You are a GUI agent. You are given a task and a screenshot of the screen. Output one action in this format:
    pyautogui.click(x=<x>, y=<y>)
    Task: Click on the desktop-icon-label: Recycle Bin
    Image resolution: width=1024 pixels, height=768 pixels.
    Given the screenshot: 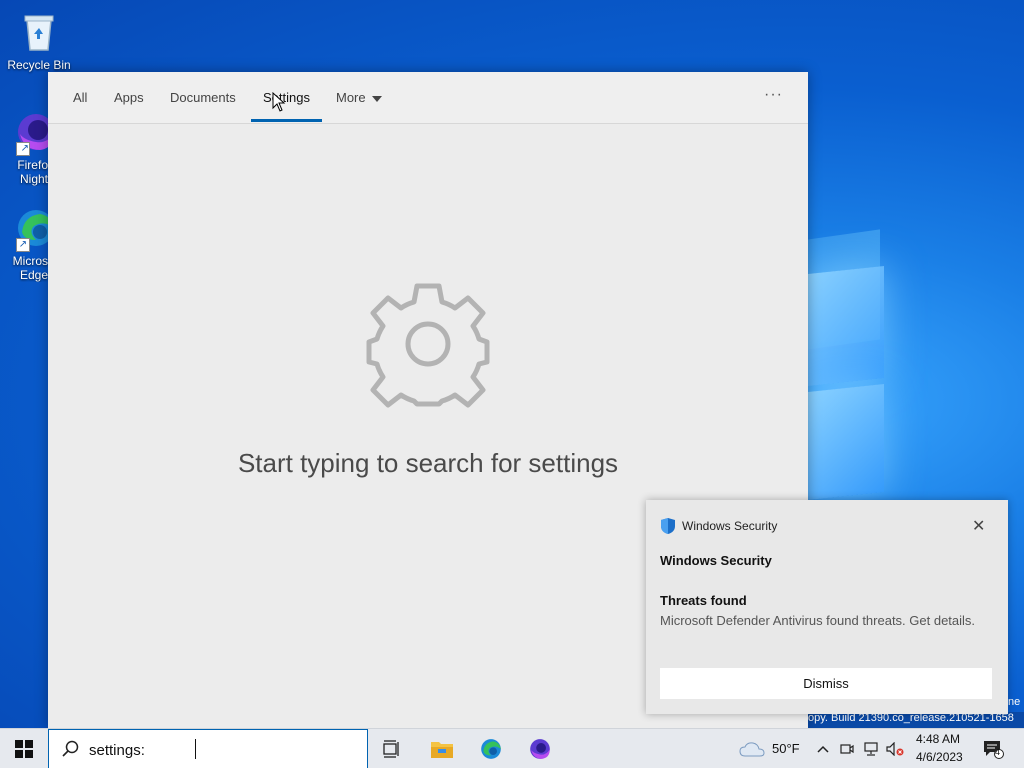 What is the action you would take?
    pyautogui.click(x=39, y=65)
    